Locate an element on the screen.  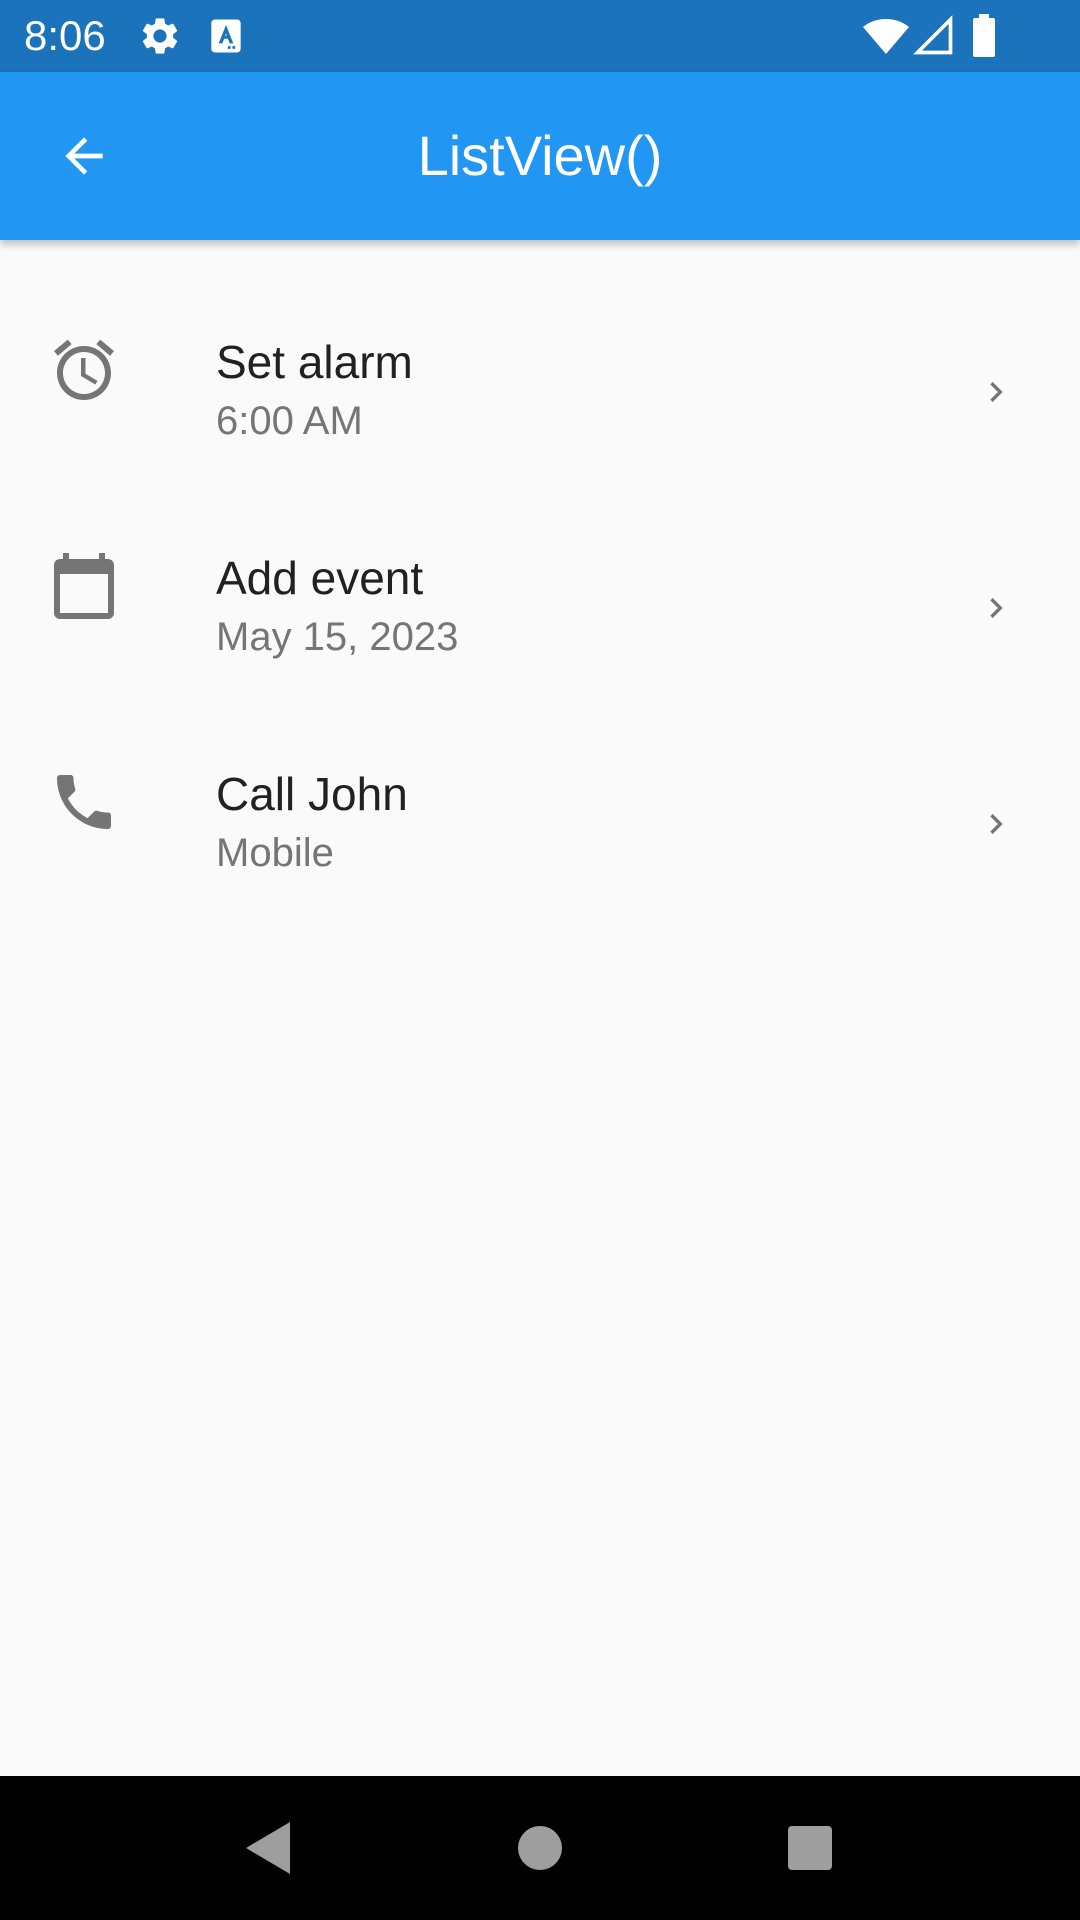
battery-icon is located at coordinates (984, 35).